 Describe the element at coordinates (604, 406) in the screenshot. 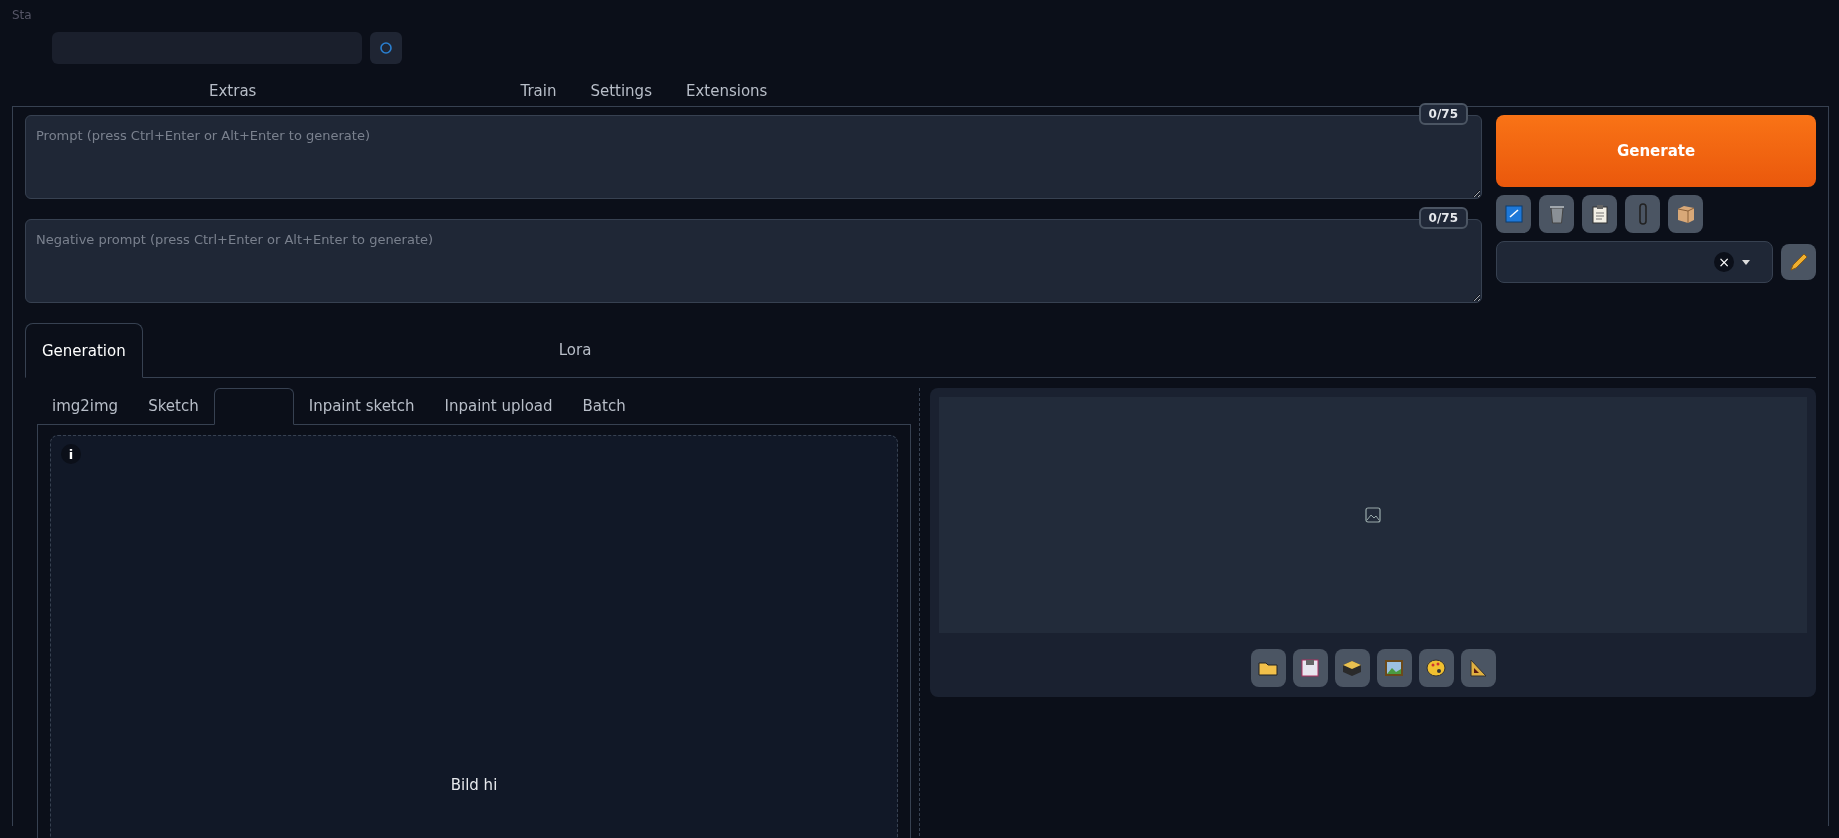

I see `tab: Batch` at that location.